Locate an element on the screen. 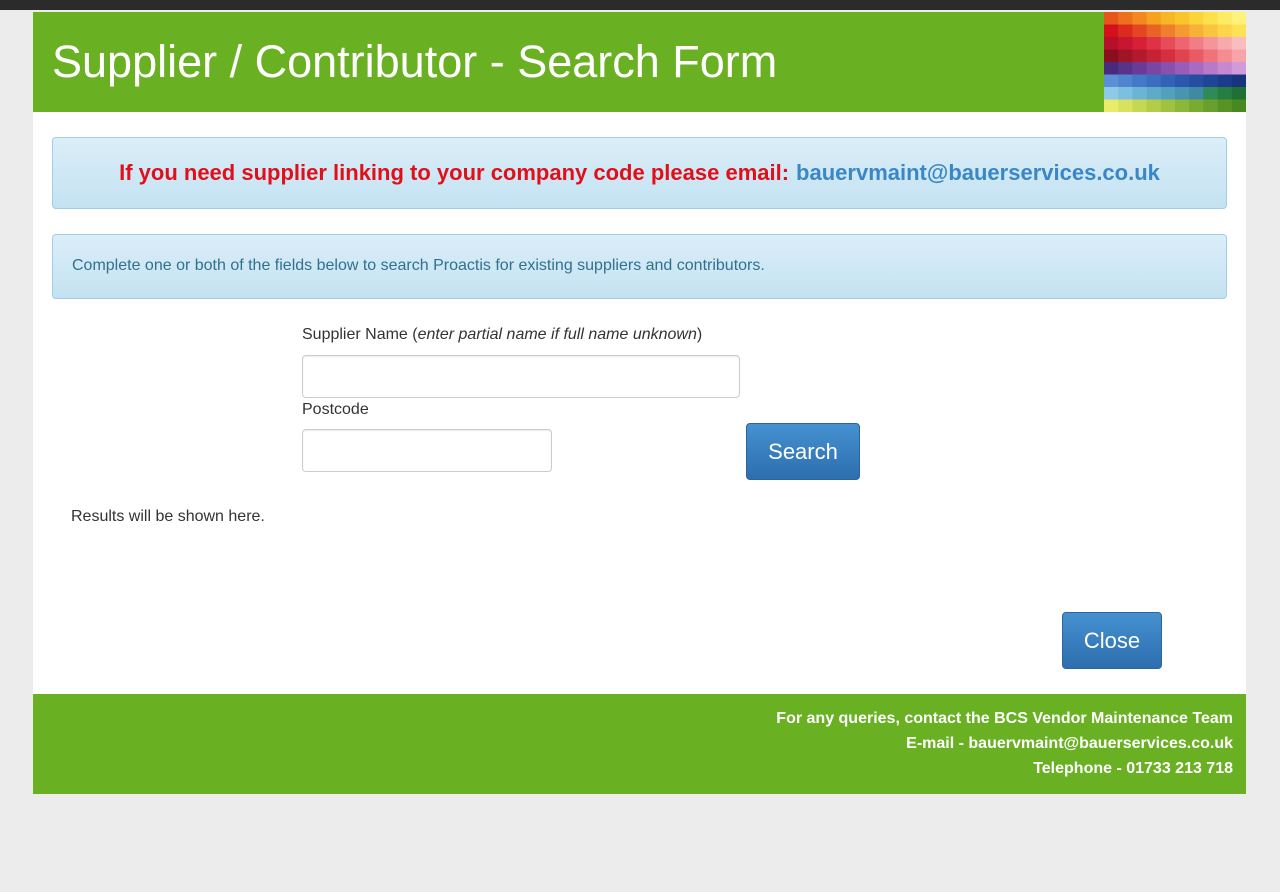  color-mosaic-logo is located at coordinates (1175, 62).